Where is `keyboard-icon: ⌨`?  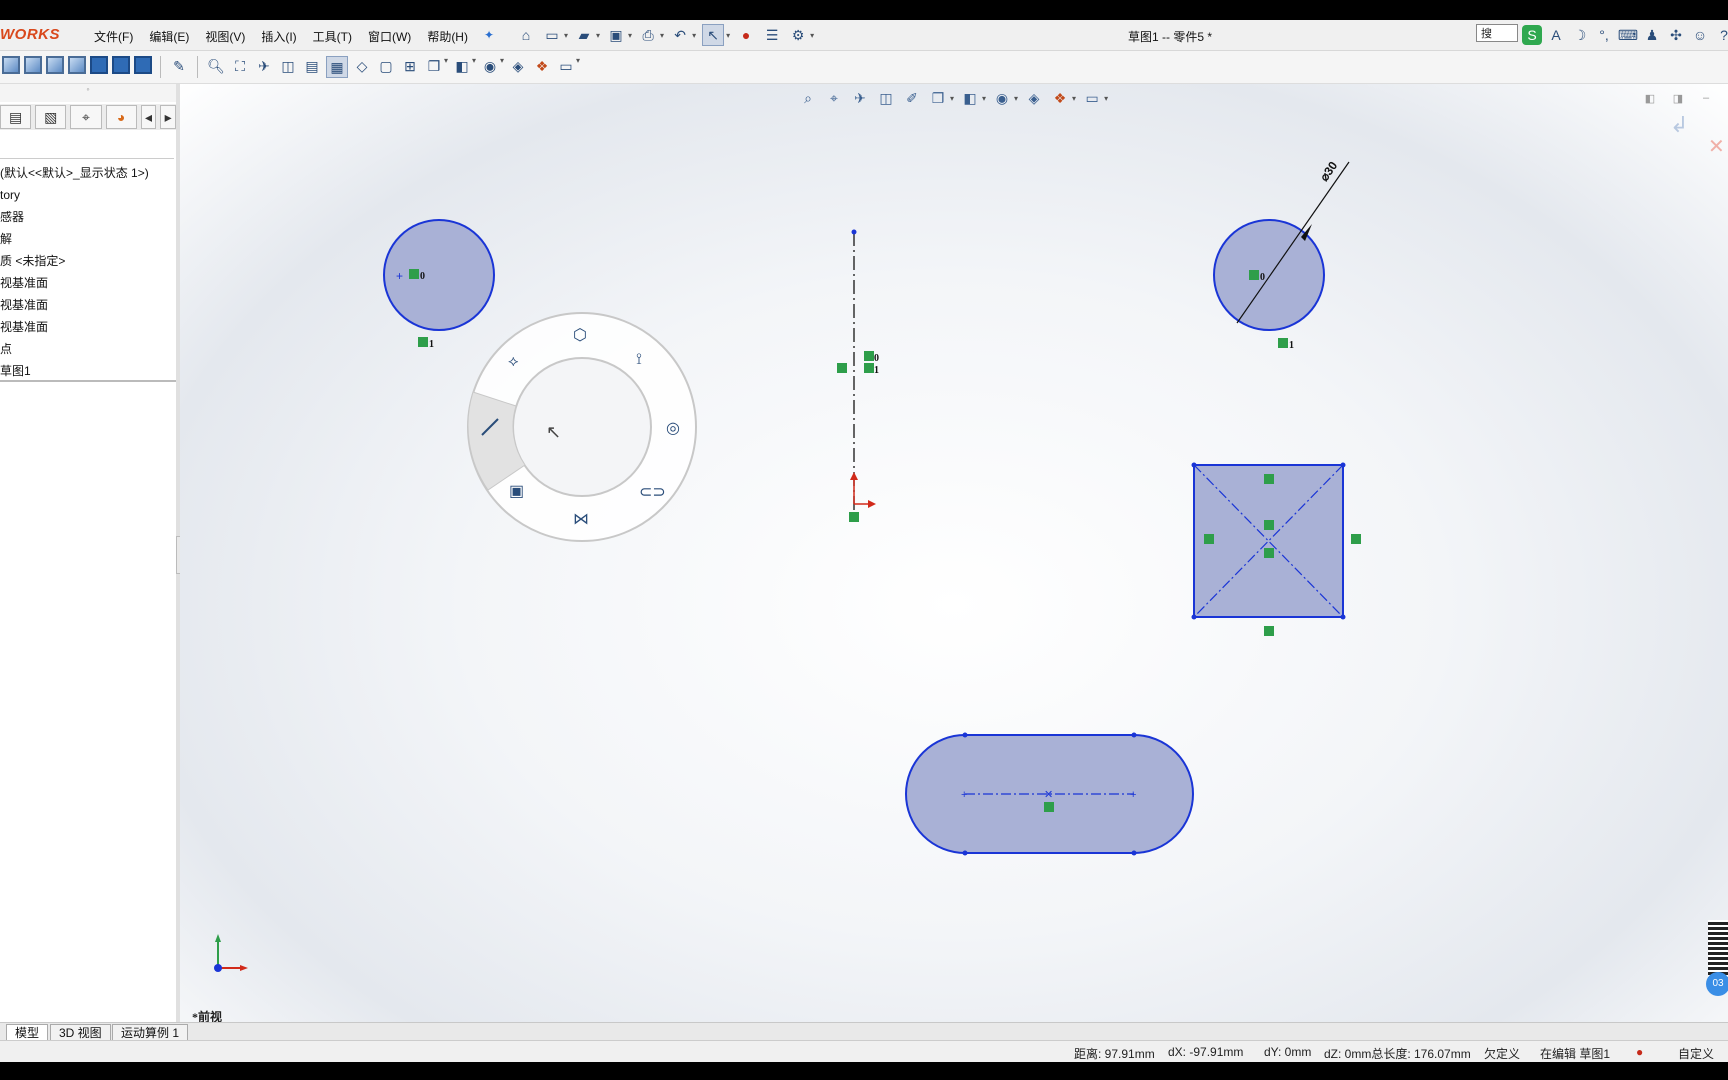
keyboard-icon: ⌨ is located at coordinates (1628, 35).